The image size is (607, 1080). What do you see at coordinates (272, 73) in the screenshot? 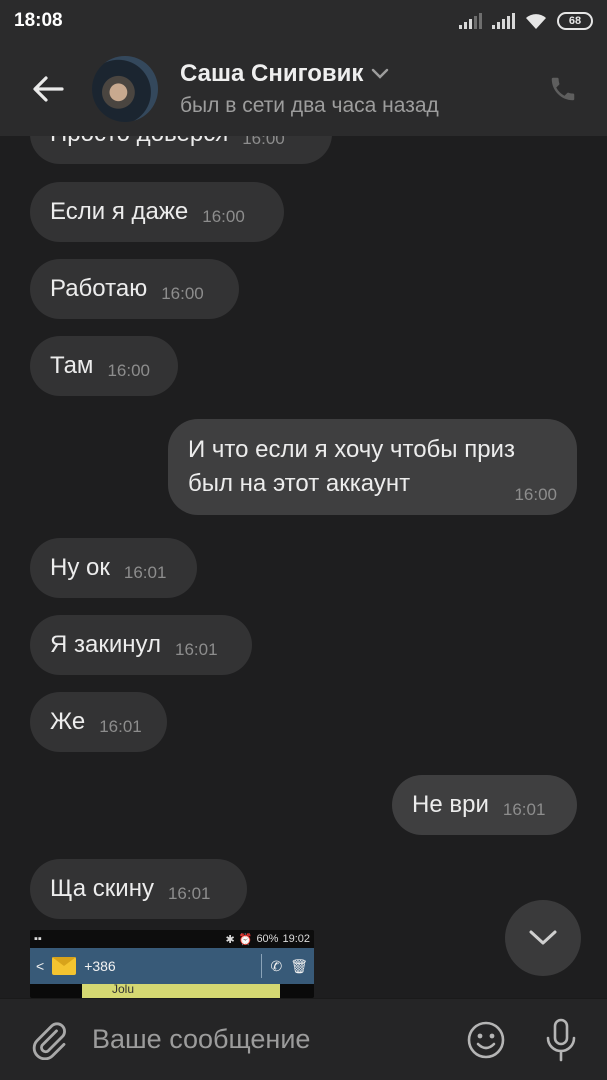
I see `contact-name: Саша Сниговик` at bounding box center [272, 73].